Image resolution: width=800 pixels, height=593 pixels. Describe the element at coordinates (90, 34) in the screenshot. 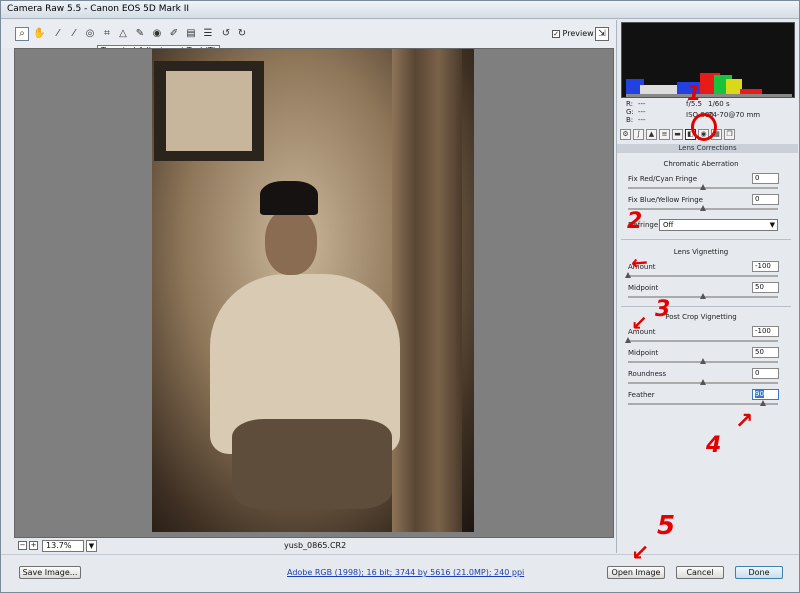

I see `targeted-adjustment-tool-icon: ◎` at that location.